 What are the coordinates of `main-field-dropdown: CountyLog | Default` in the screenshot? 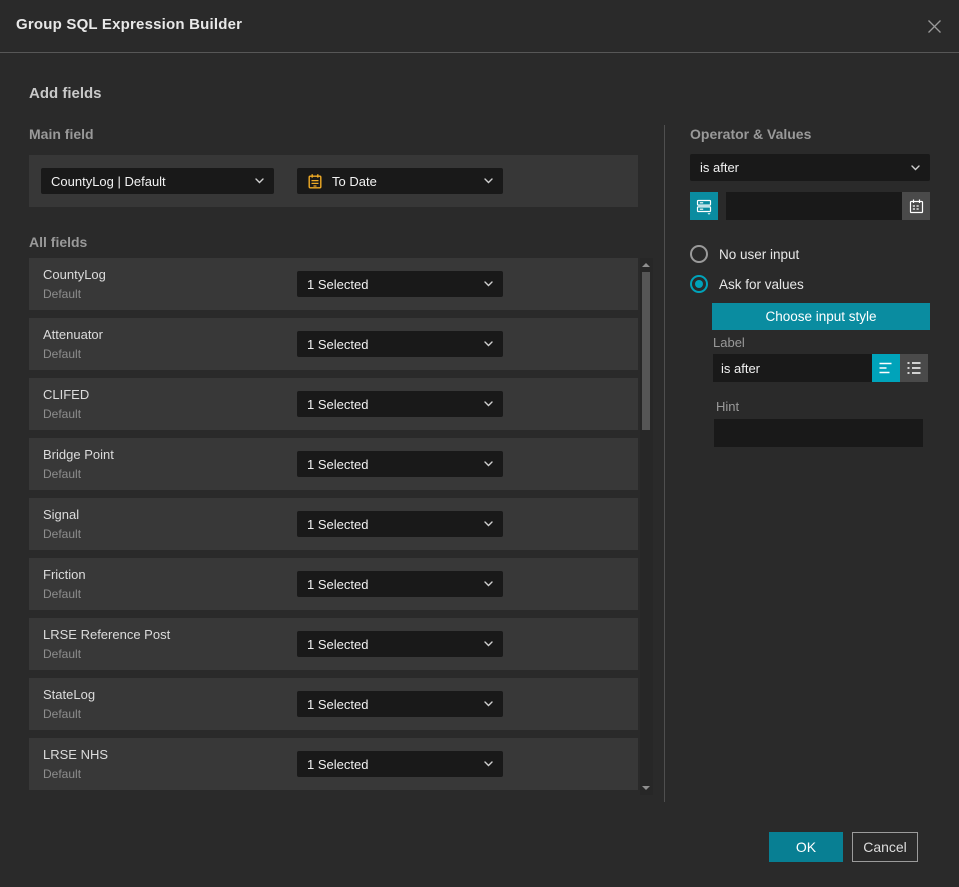 It's located at (157, 181).